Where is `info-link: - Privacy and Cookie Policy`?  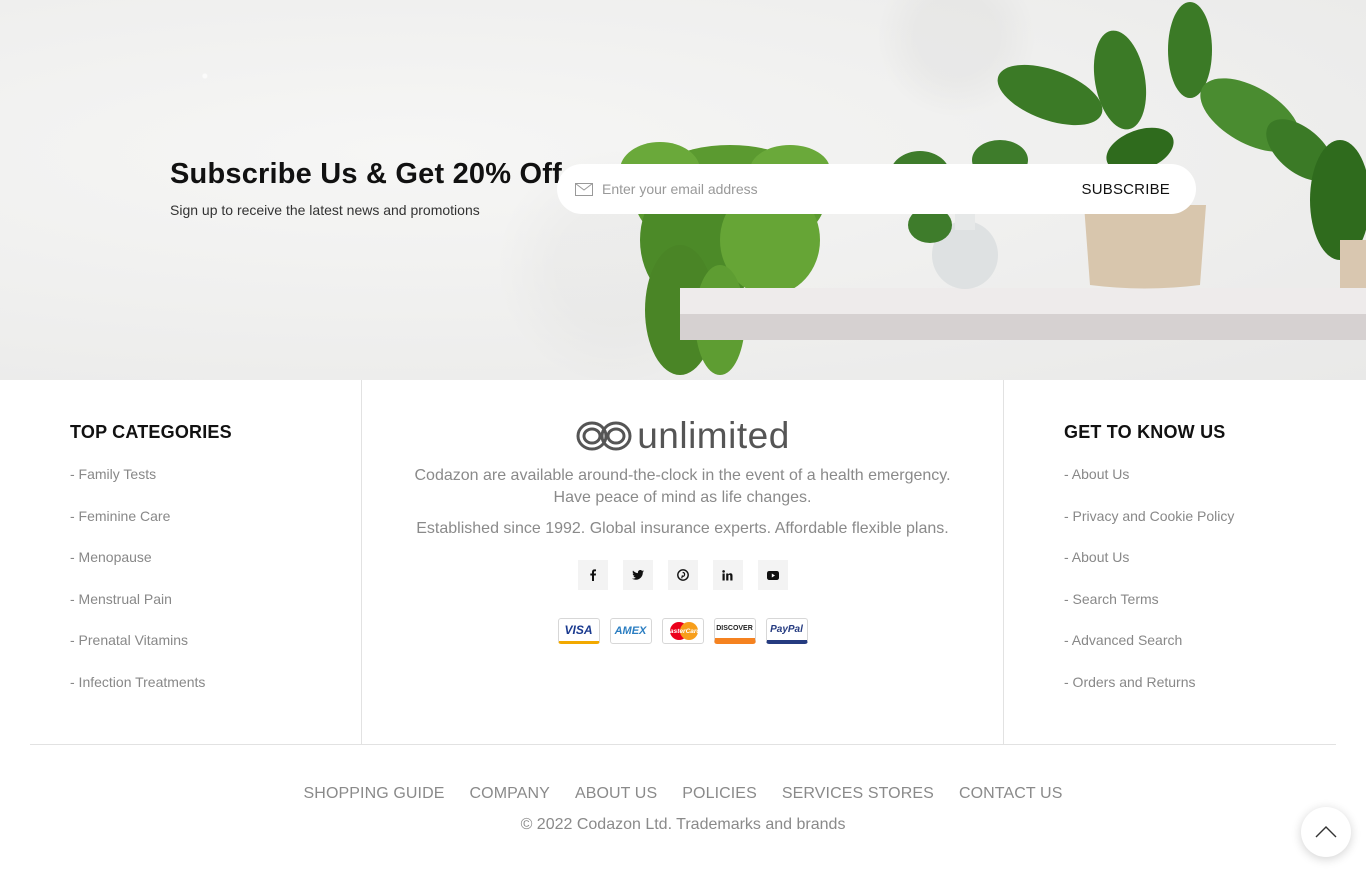 info-link: - Privacy and Cookie Policy is located at coordinates (1149, 516).